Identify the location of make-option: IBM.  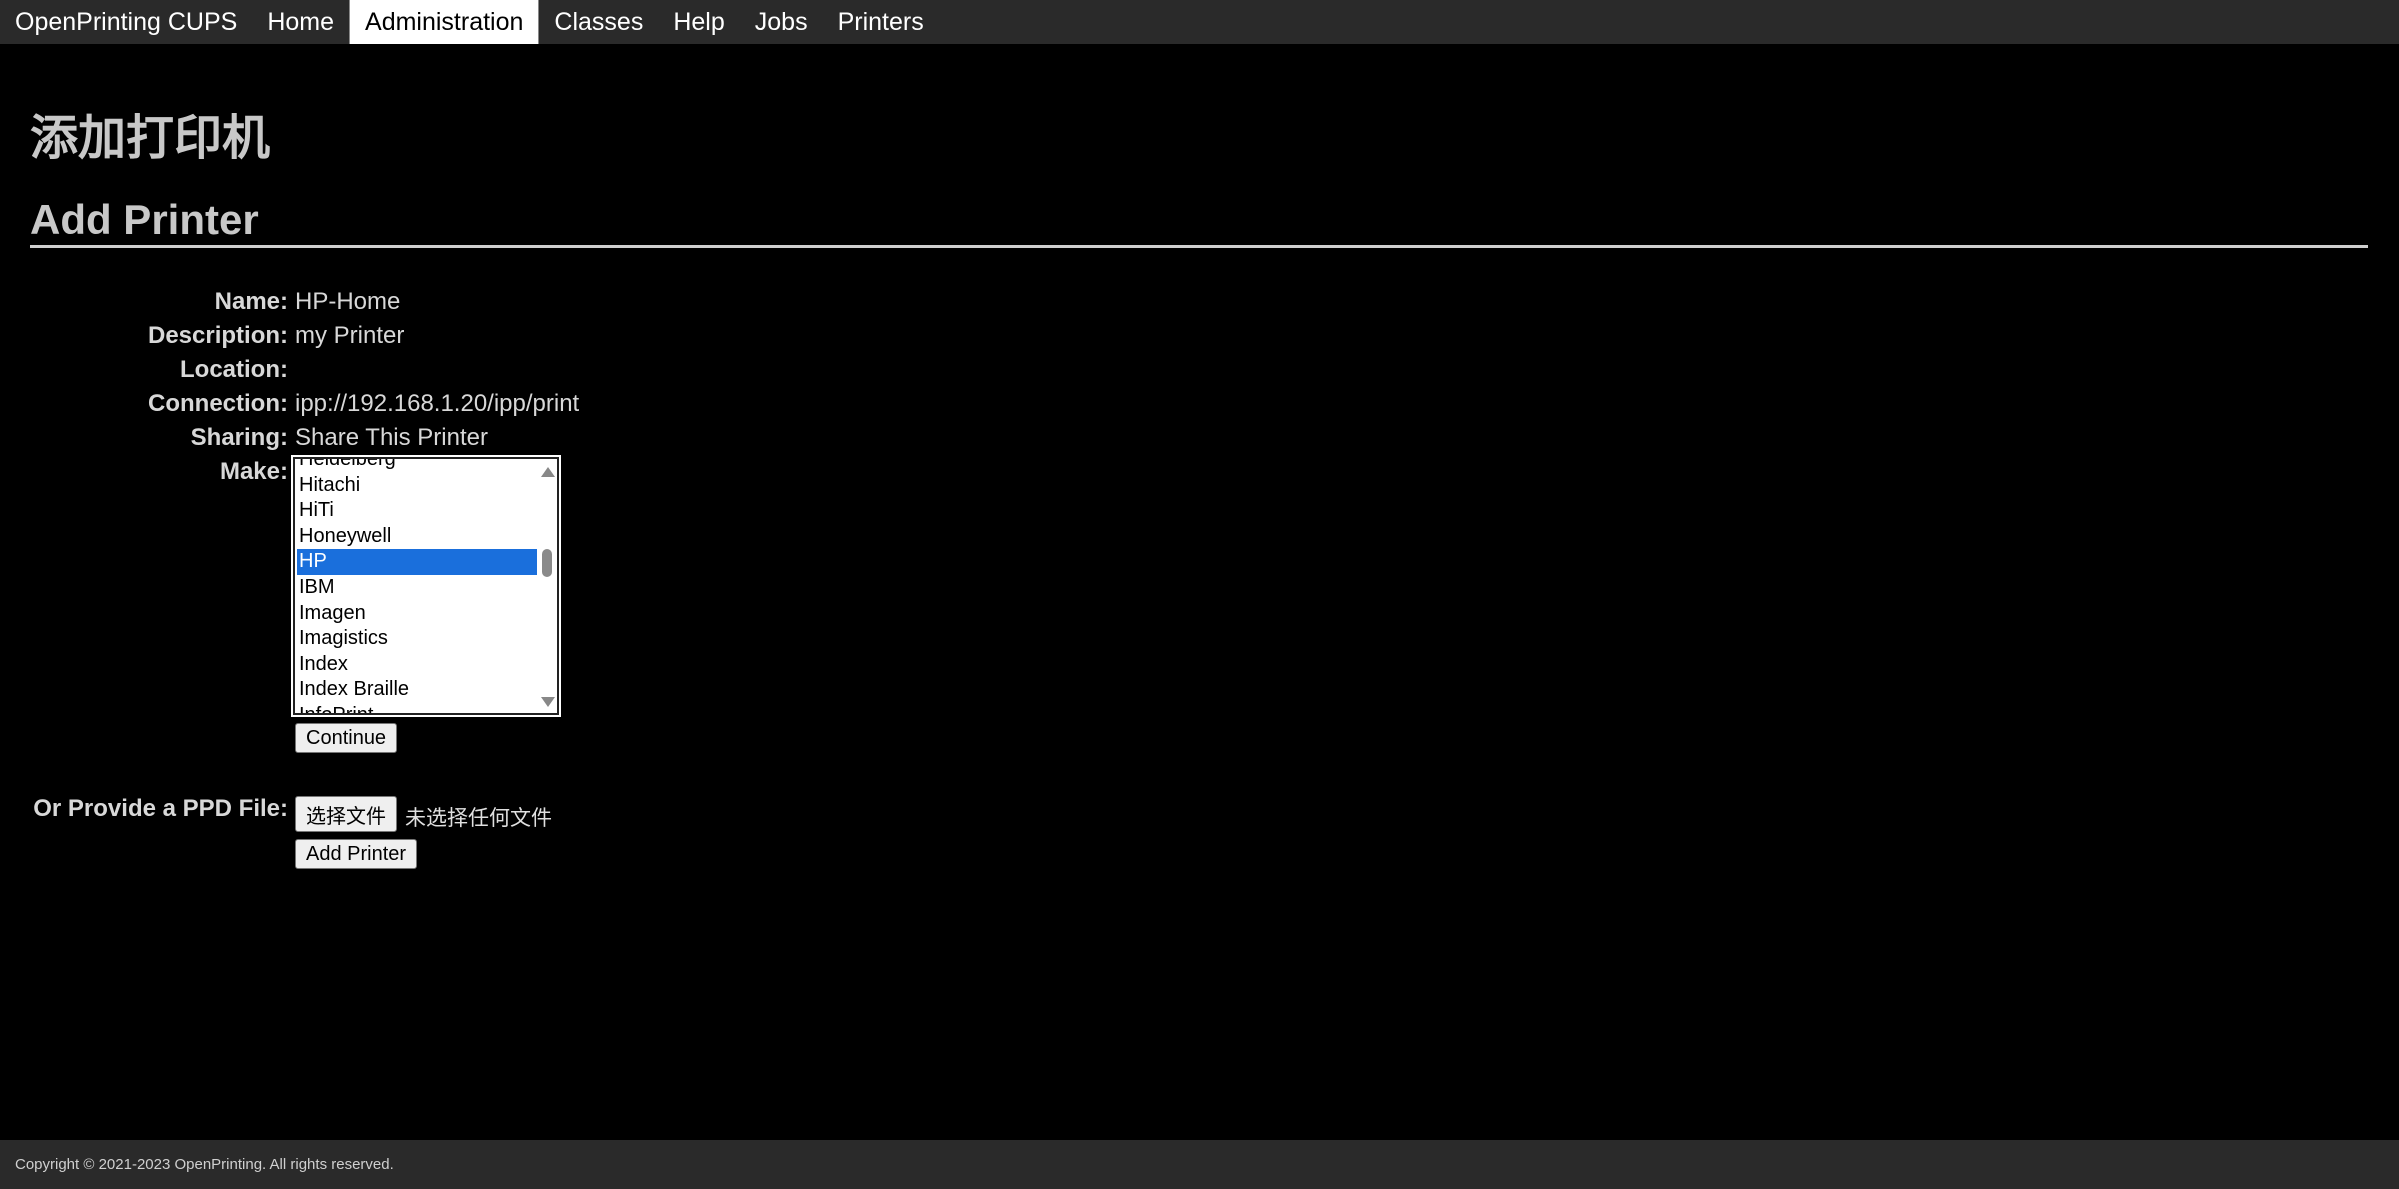
(417, 588).